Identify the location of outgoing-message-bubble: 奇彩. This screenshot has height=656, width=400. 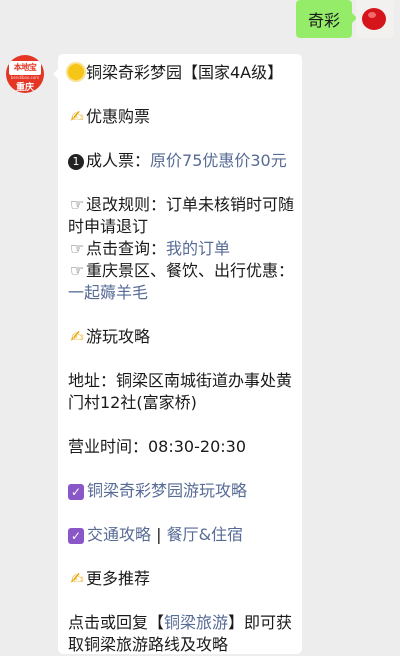
(326, 19).